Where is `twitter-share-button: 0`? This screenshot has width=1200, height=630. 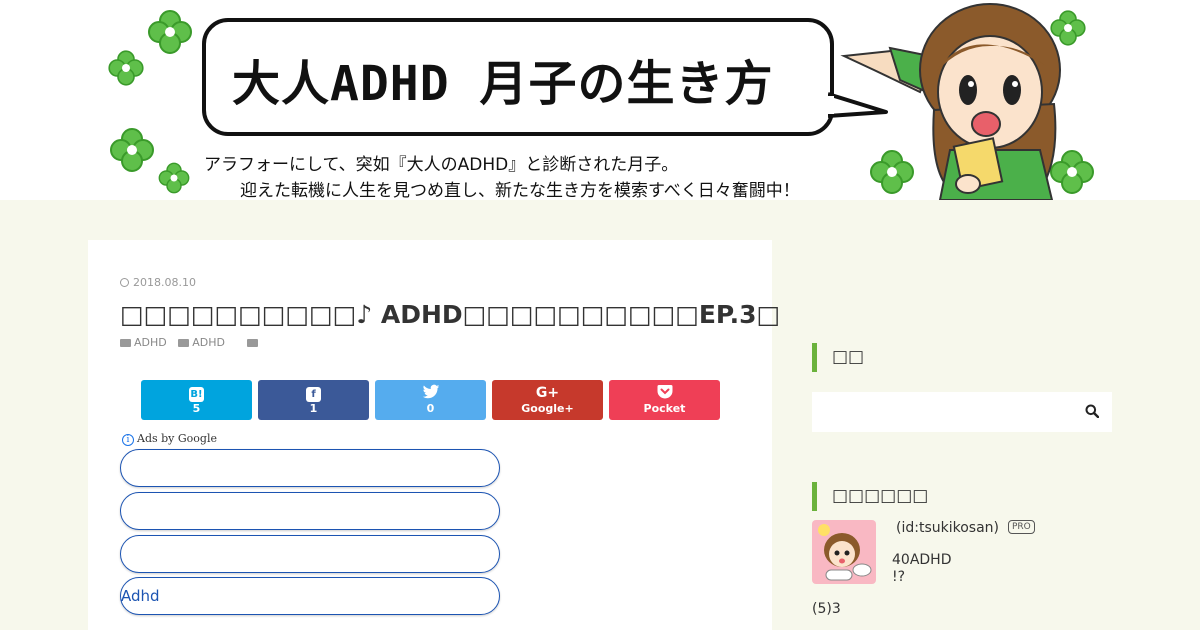
twitter-share-button: 0 is located at coordinates (430, 400).